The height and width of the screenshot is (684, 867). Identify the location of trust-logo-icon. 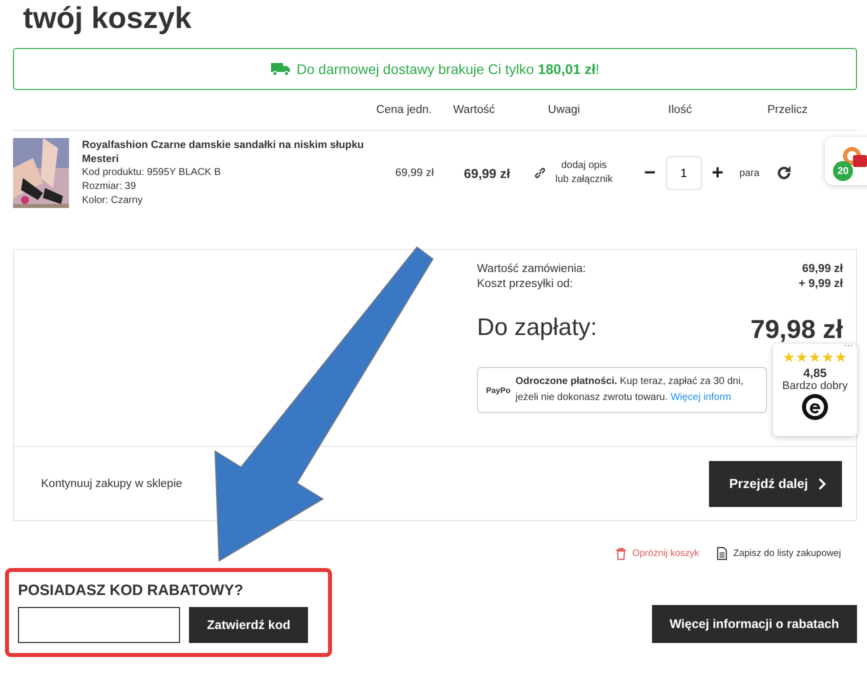
(815, 407).